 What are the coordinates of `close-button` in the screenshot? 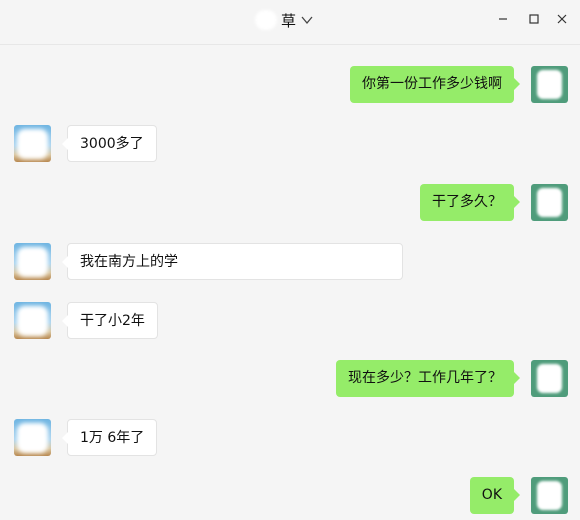 It's located at (562, 19).